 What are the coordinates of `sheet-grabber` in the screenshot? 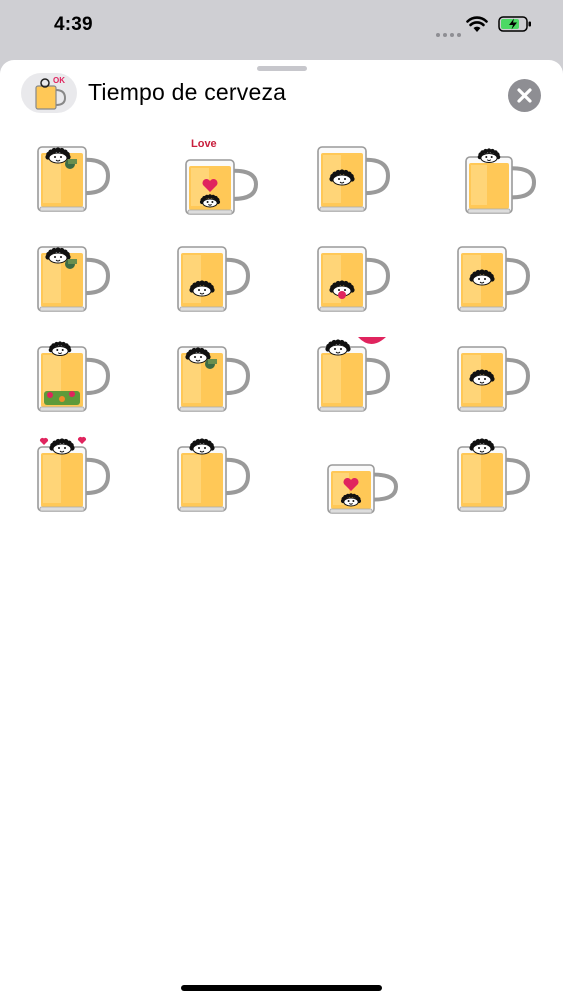 It's located at (282, 68).